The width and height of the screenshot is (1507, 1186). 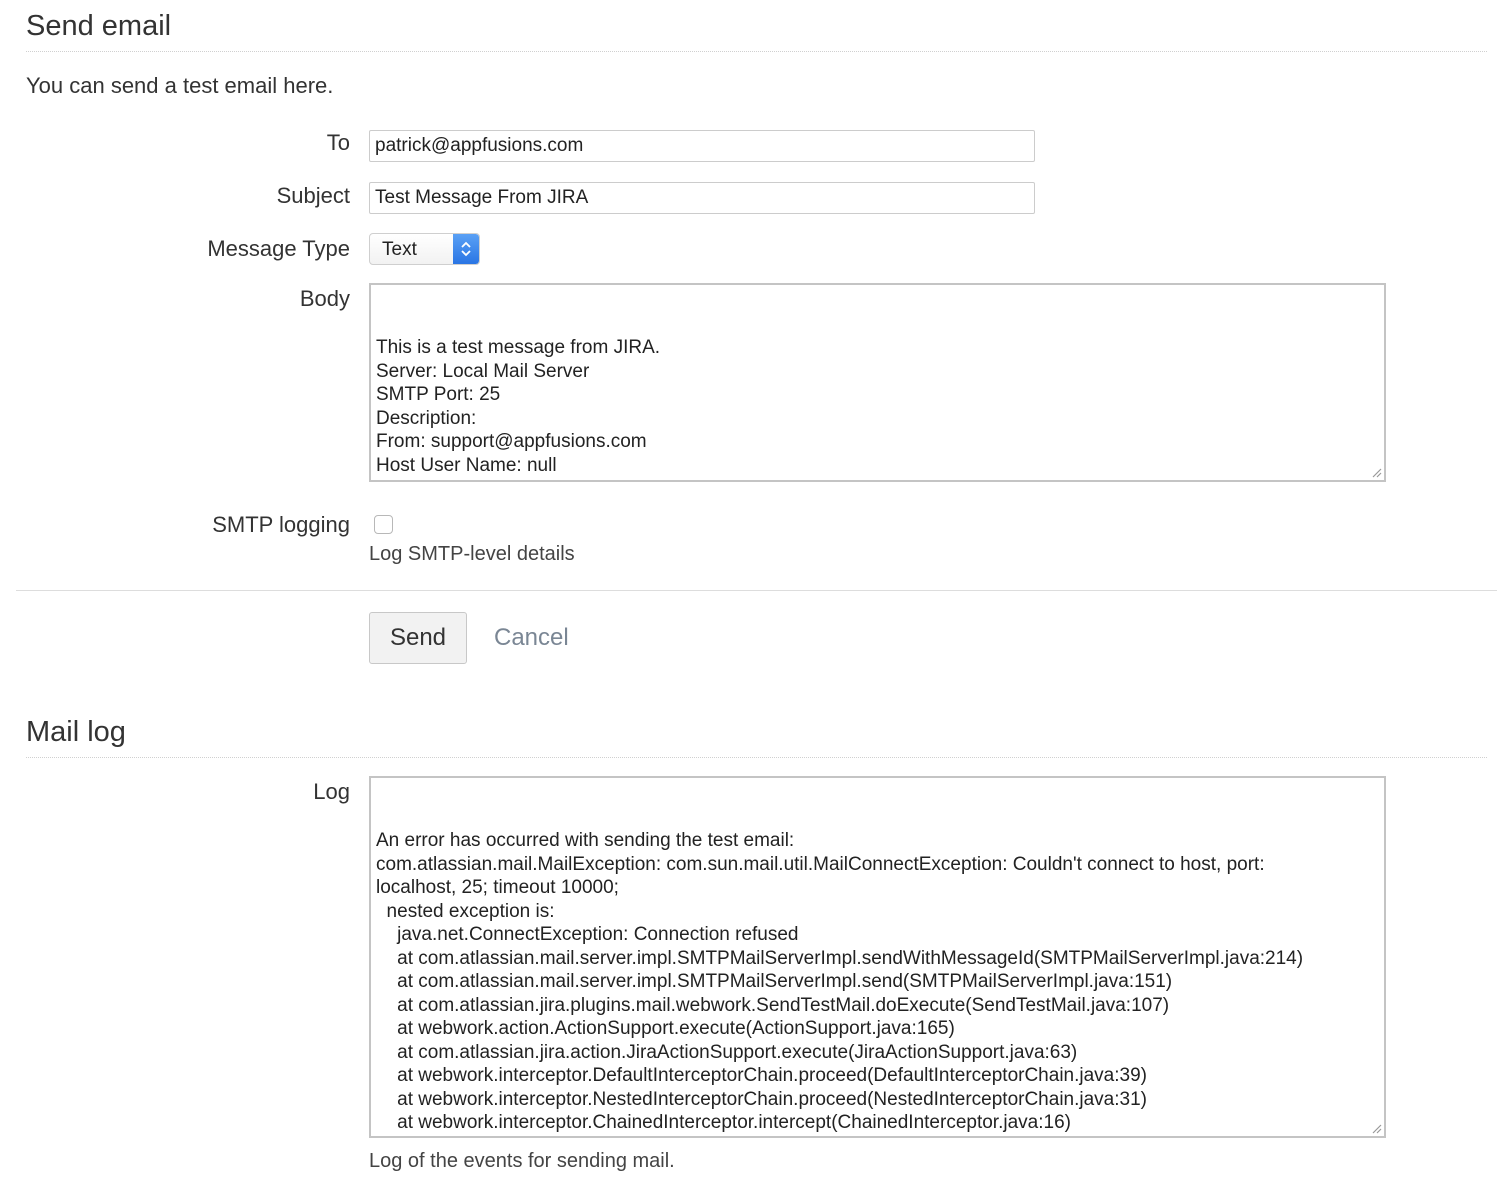 I want to click on to-input: patrick@appfusions.com, so click(x=702, y=146).